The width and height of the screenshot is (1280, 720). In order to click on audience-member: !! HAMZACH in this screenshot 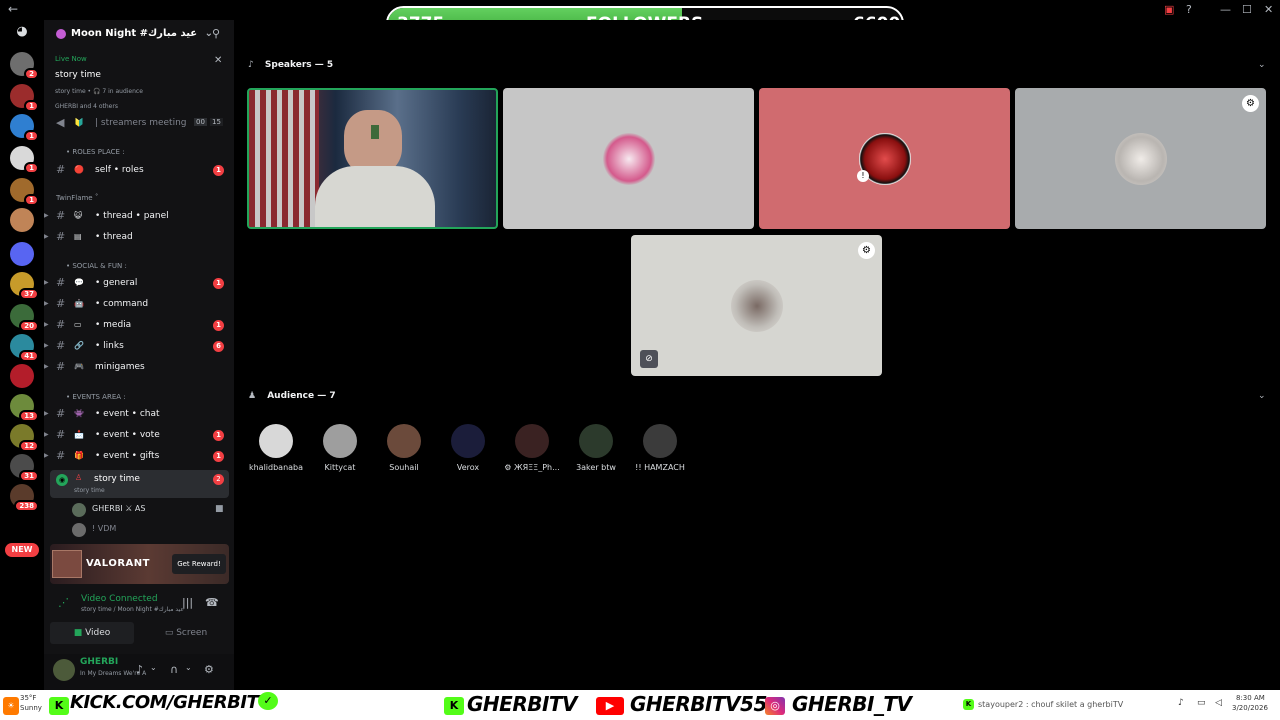, I will do `click(660, 448)`.